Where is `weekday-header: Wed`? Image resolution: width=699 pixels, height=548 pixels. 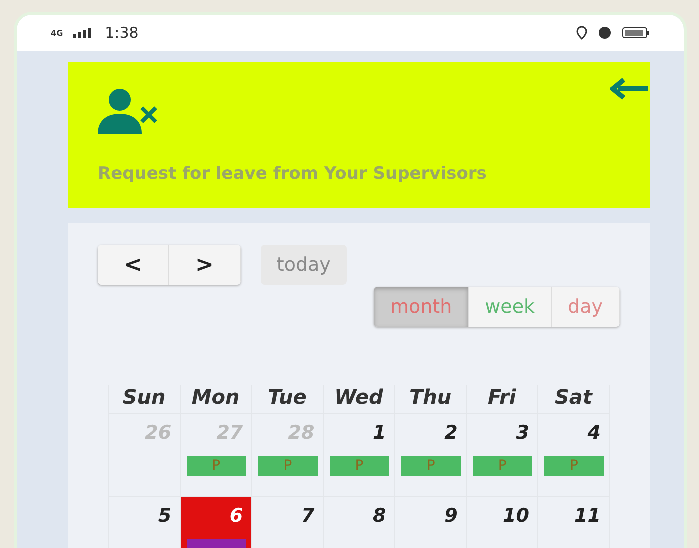 weekday-header: Wed is located at coordinates (360, 399).